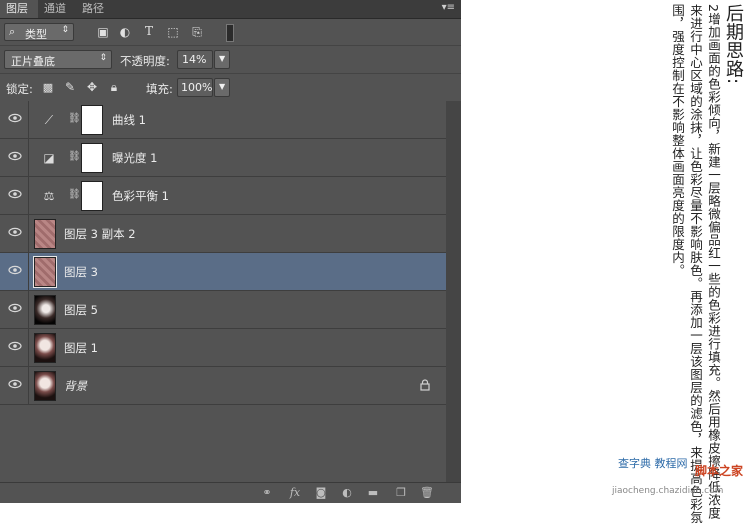 This screenshot has width=750, height=524. Describe the element at coordinates (19, 9) in the screenshot. I see `tab-layers: 图层` at that location.